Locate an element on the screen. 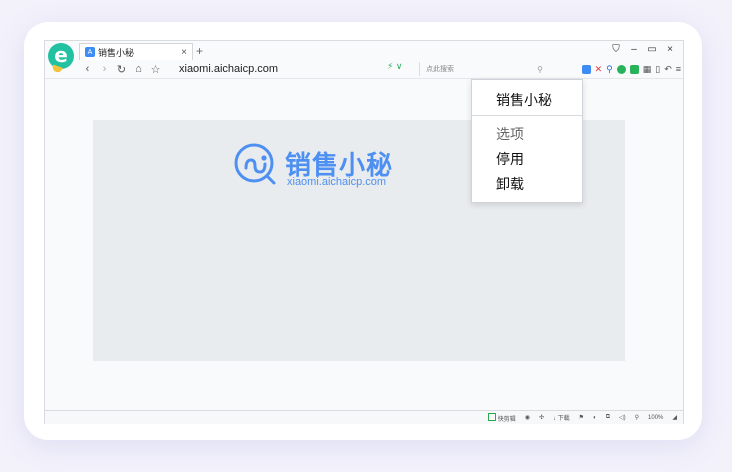  minimize-button: – is located at coordinates (634, 49).